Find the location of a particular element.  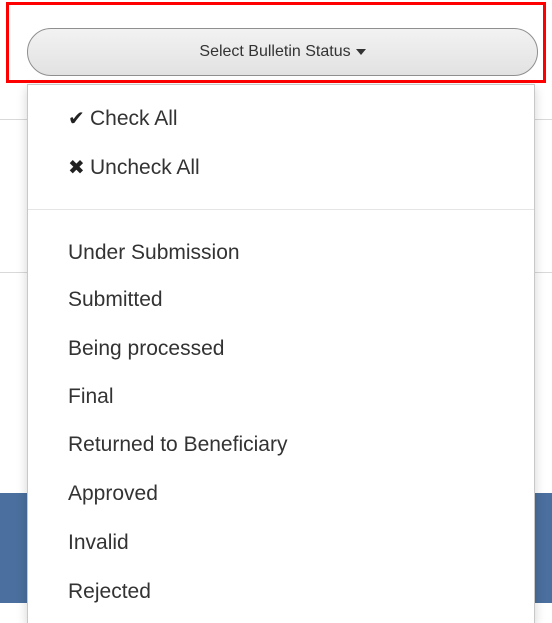

checkmark-icon: ✔ is located at coordinates (76, 119).